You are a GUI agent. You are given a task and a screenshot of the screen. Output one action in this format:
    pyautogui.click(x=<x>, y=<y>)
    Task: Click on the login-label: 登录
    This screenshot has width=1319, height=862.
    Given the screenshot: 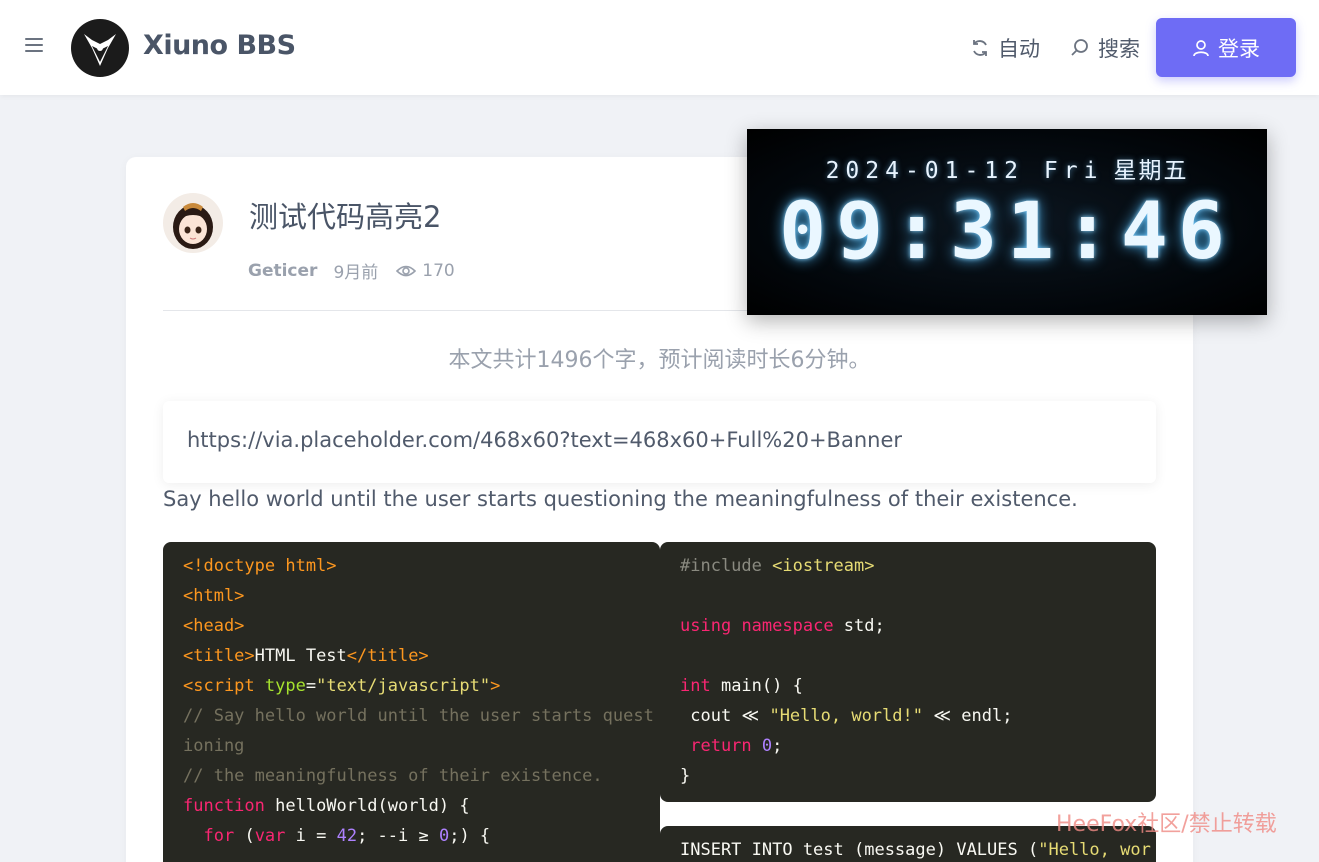 What is the action you would take?
    pyautogui.click(x=1239, y=48)
    